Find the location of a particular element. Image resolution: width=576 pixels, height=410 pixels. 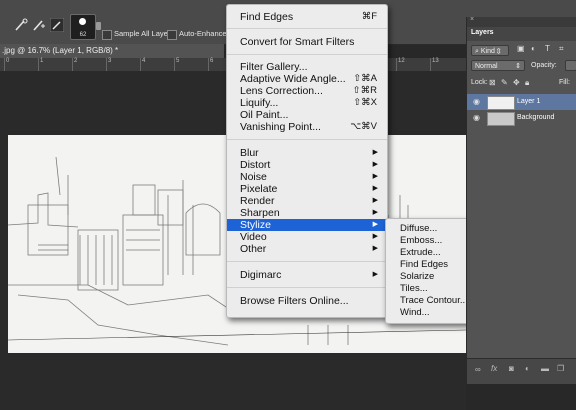

ruler-tick: 3 is located at coordinates (110, 61).